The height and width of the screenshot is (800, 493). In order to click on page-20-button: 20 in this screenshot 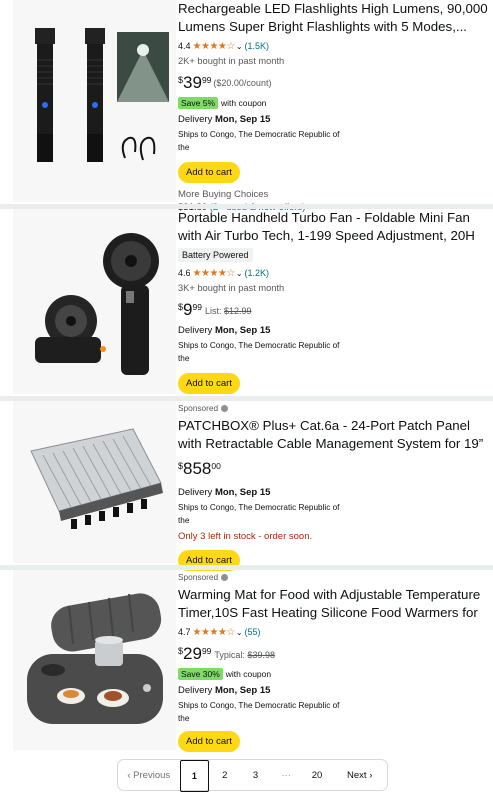, I will do `click(317, 775)`.